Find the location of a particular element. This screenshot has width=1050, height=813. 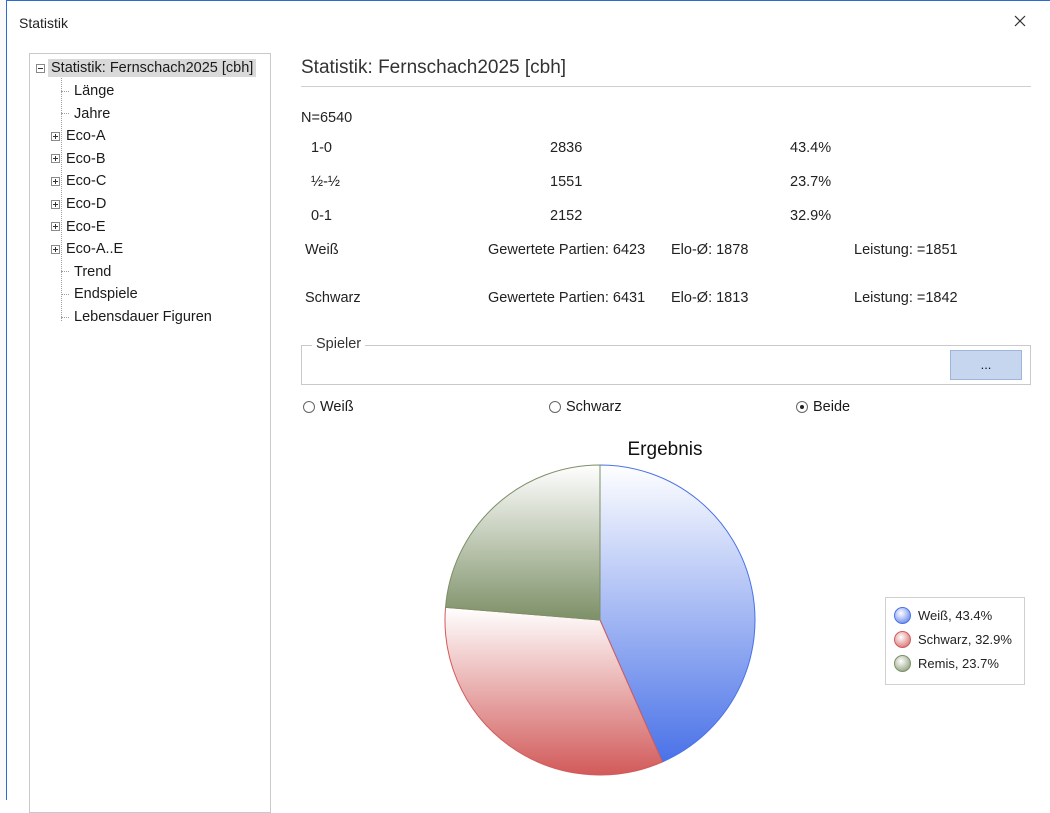

white-performance: Leistung: =1851 is located at coordinates (906, 250).